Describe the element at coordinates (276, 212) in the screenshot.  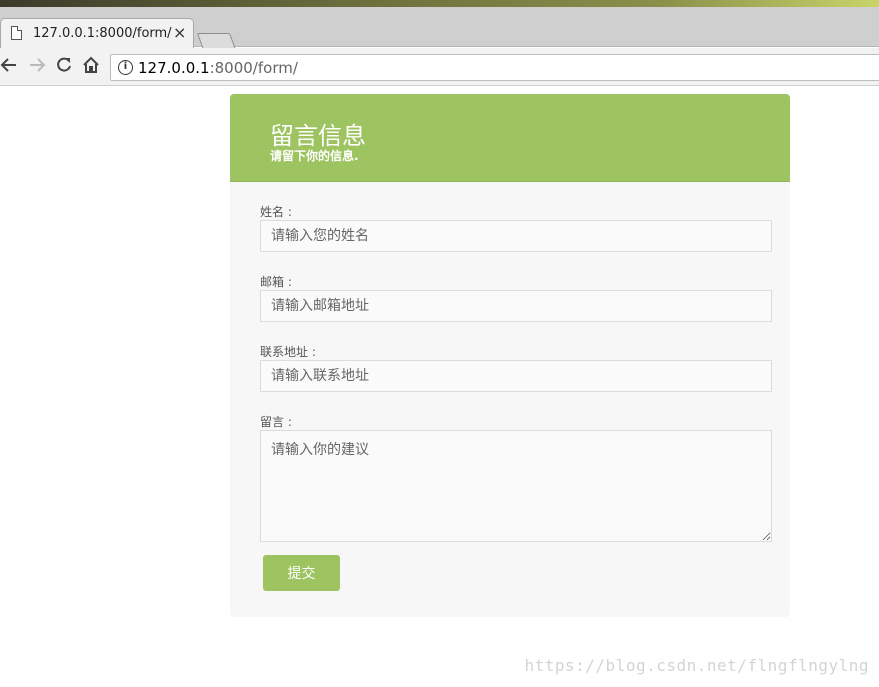
I see `name-label: 姓名 :` at that location.